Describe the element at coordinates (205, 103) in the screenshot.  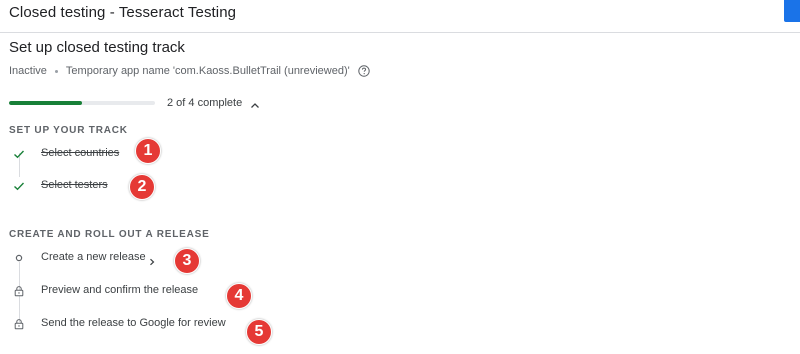
I see `progress-label: 2 of 4 complete` at that location.